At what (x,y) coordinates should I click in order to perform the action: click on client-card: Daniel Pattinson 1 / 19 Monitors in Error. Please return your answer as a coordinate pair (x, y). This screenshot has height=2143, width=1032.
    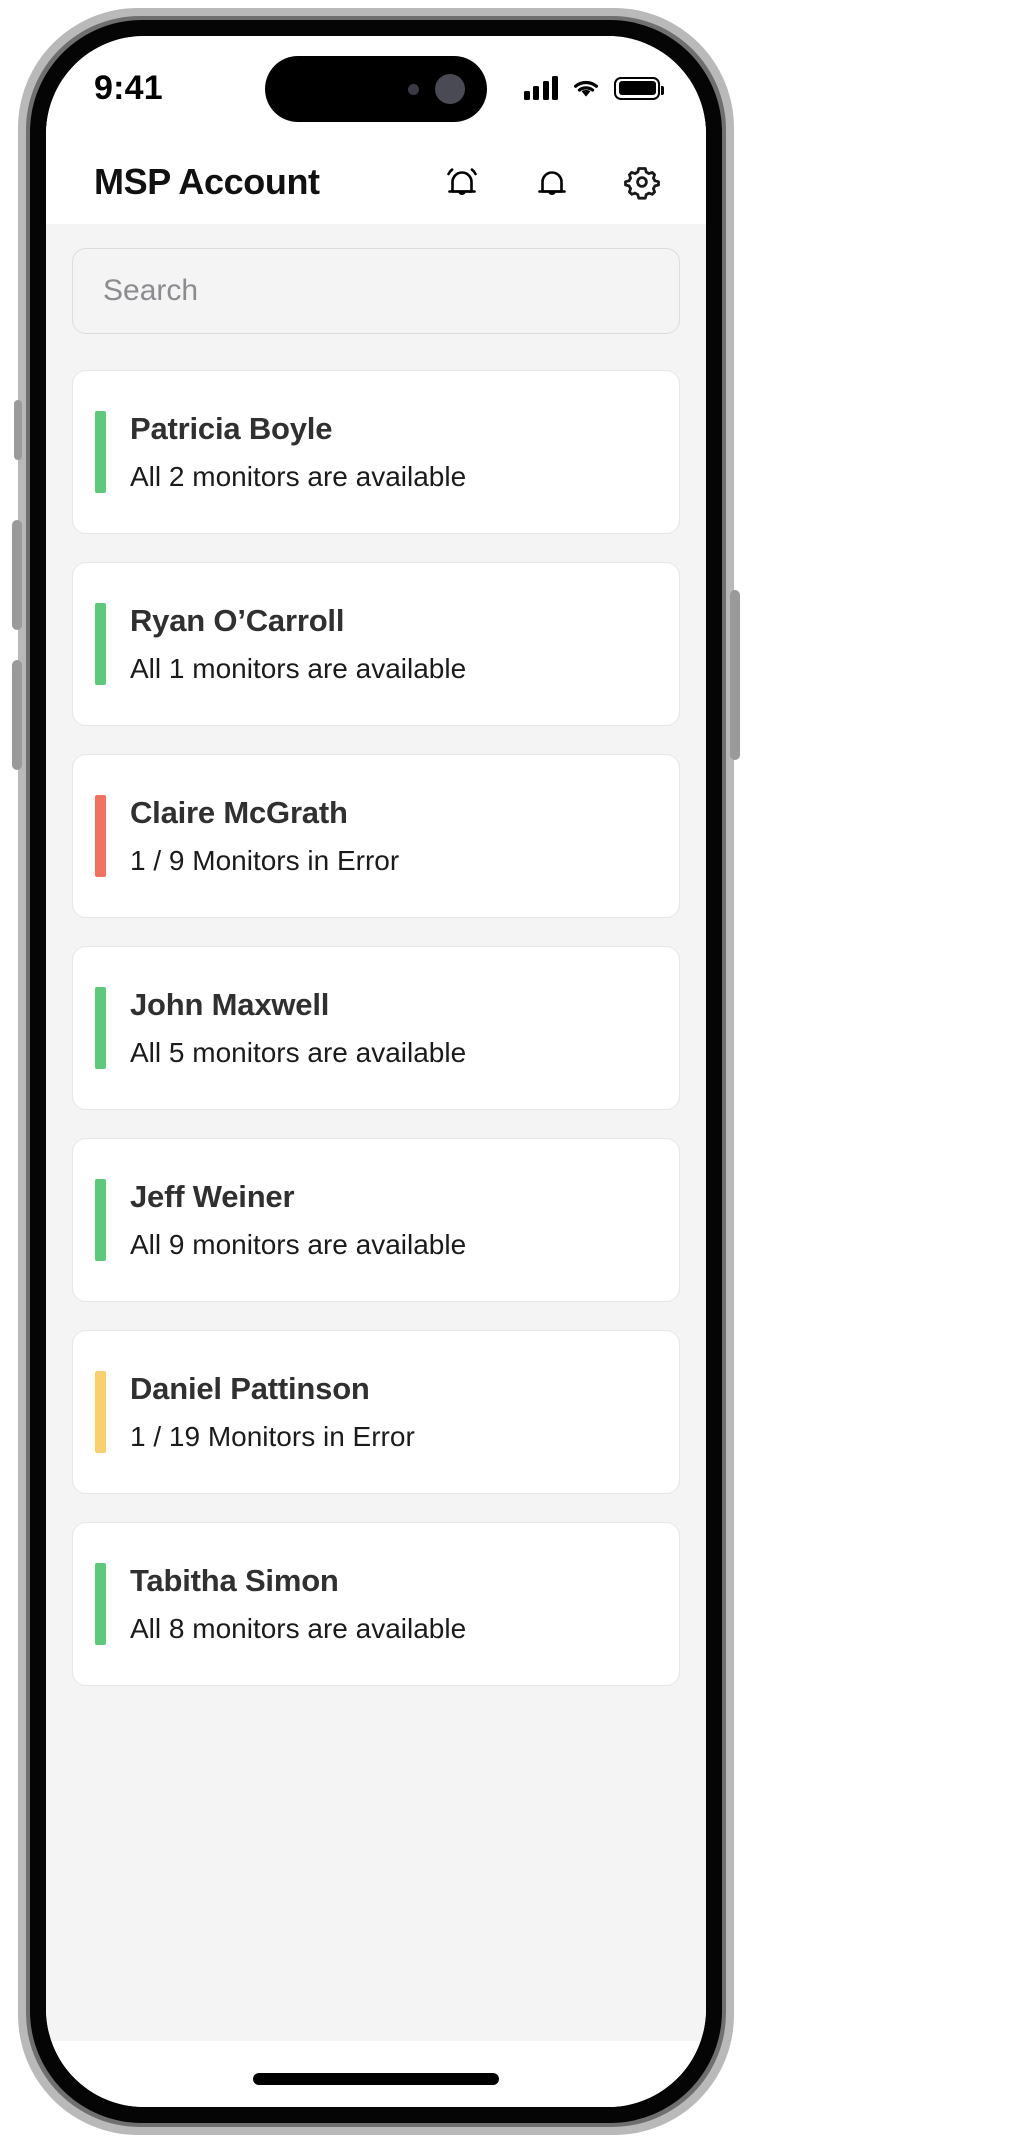
    Looking at the image, I should click on (376, 1412).